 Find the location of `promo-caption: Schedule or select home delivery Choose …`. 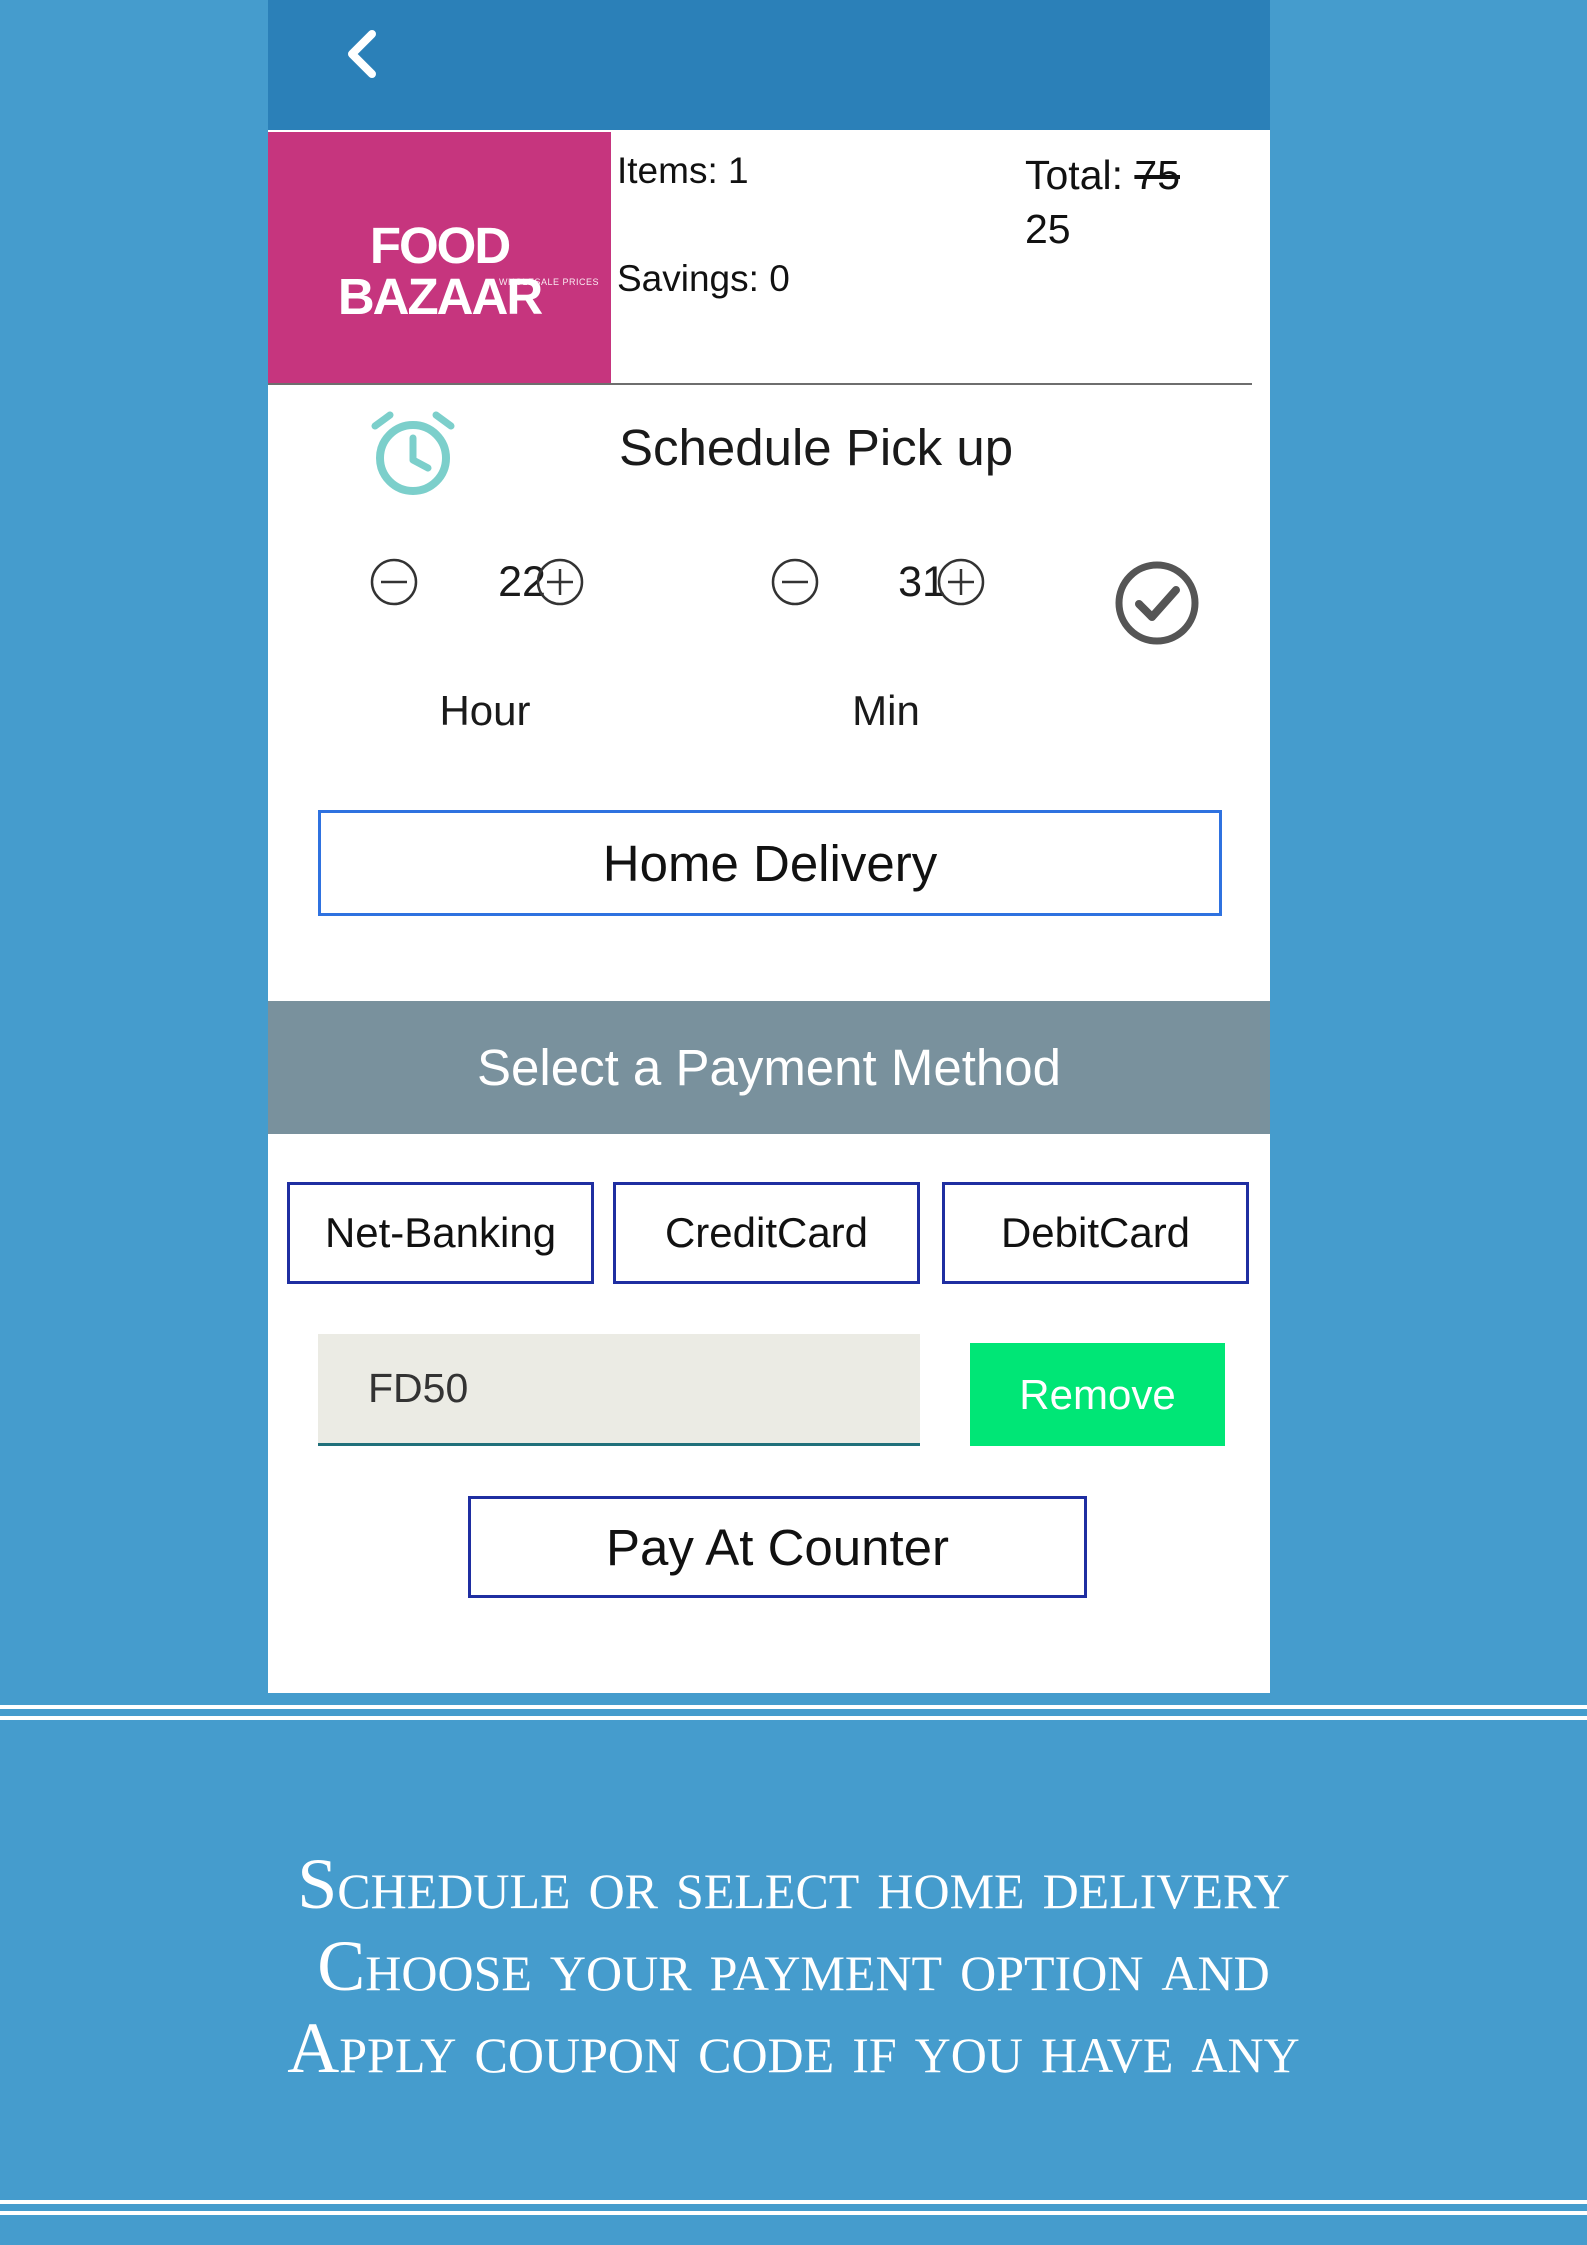

promo-caption: Schedule or select home delivery Choose … is located at coordinates (793, 1966).